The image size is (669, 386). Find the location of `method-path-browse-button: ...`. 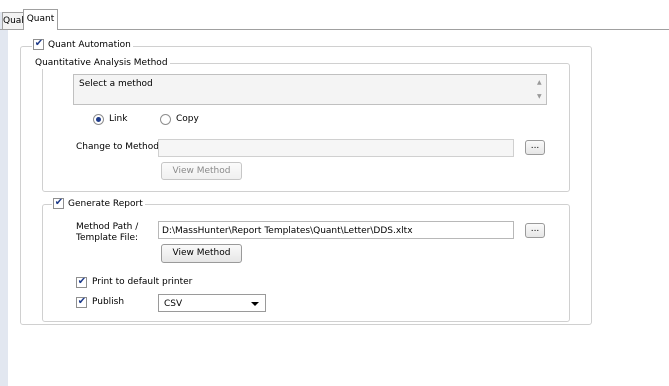

method-path-browse-button: ... is located at coordinates (535, 230).